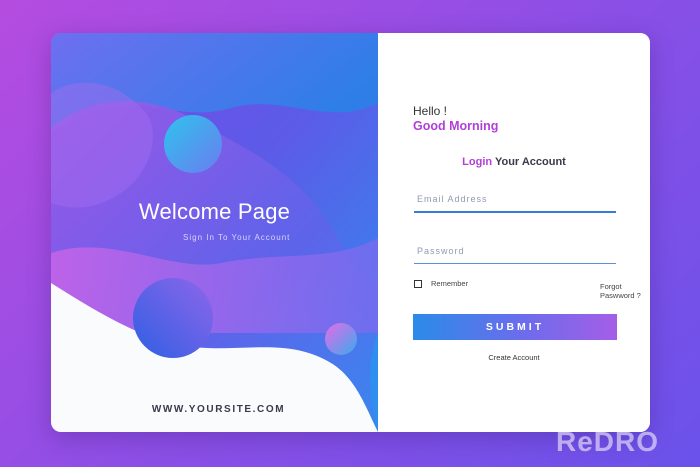 This screenshot has height=467, width=700. I want to click on welcome-title: Welcome Page, so click(214, 211).